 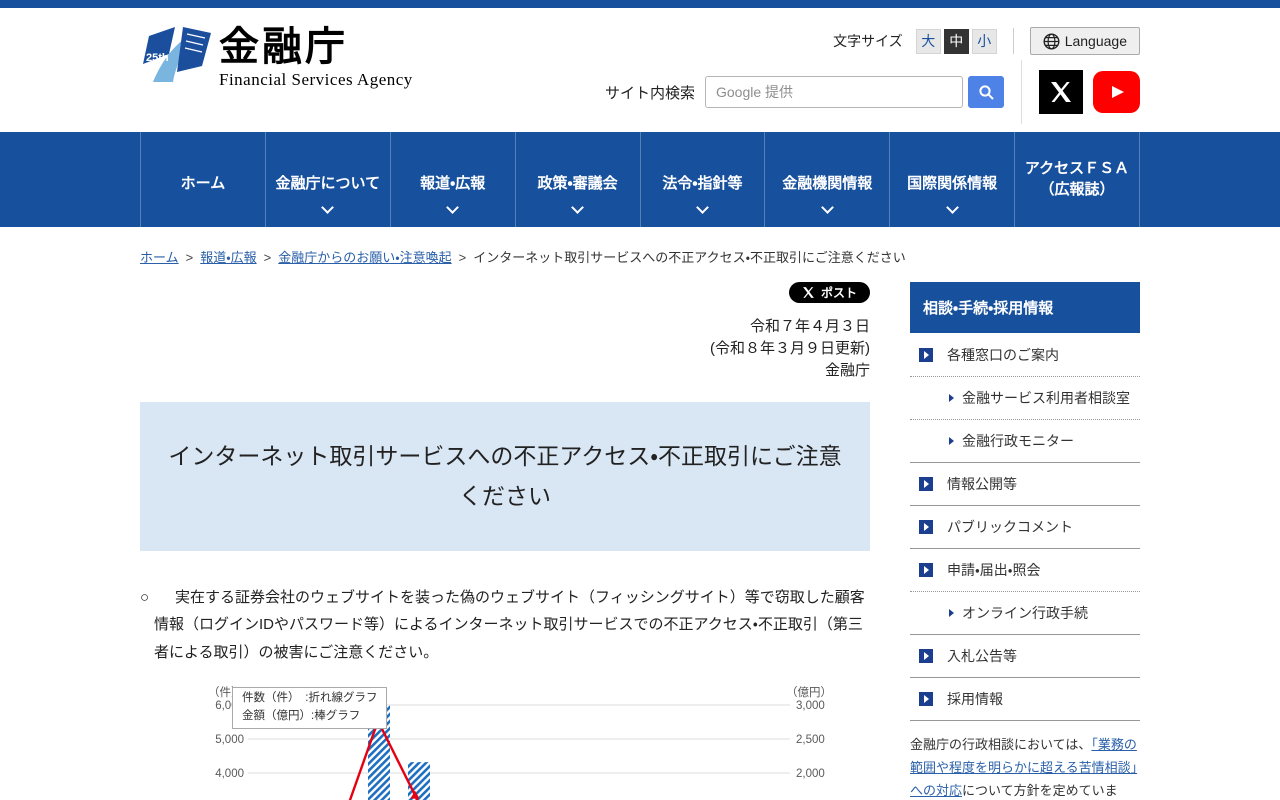 I want to click on sidebar-item-recruitment: 採用情報, so click(x=1025, y=698).